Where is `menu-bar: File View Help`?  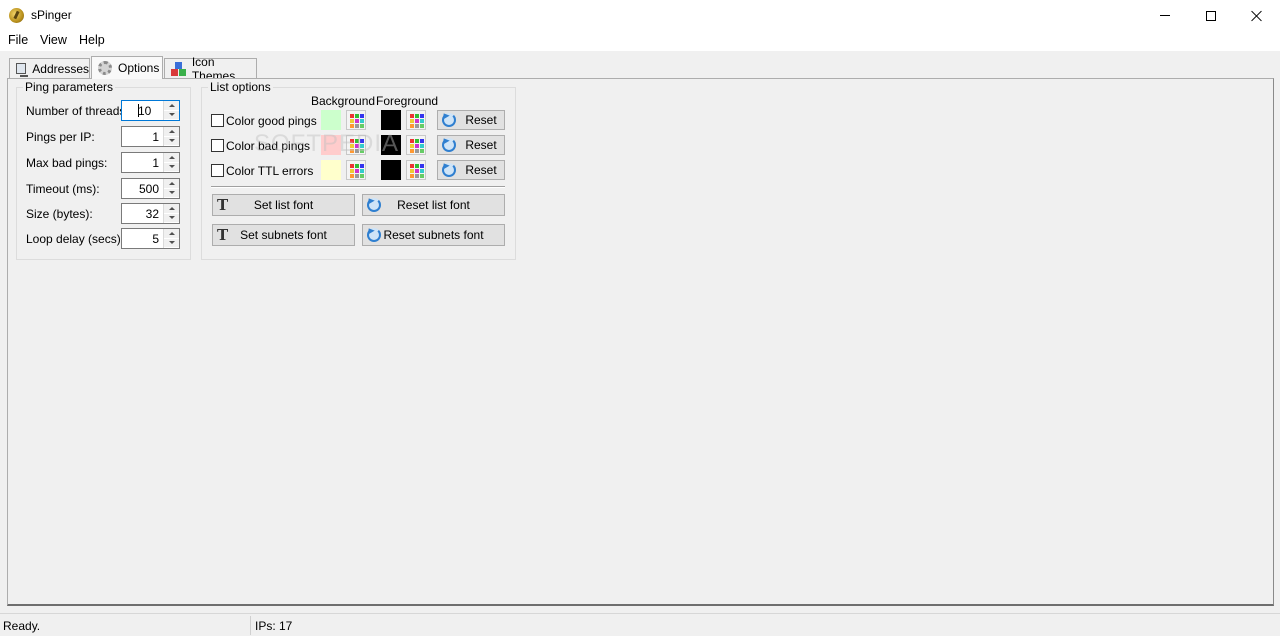 menu-bar: File View Help is located at coordinates (640, 41).